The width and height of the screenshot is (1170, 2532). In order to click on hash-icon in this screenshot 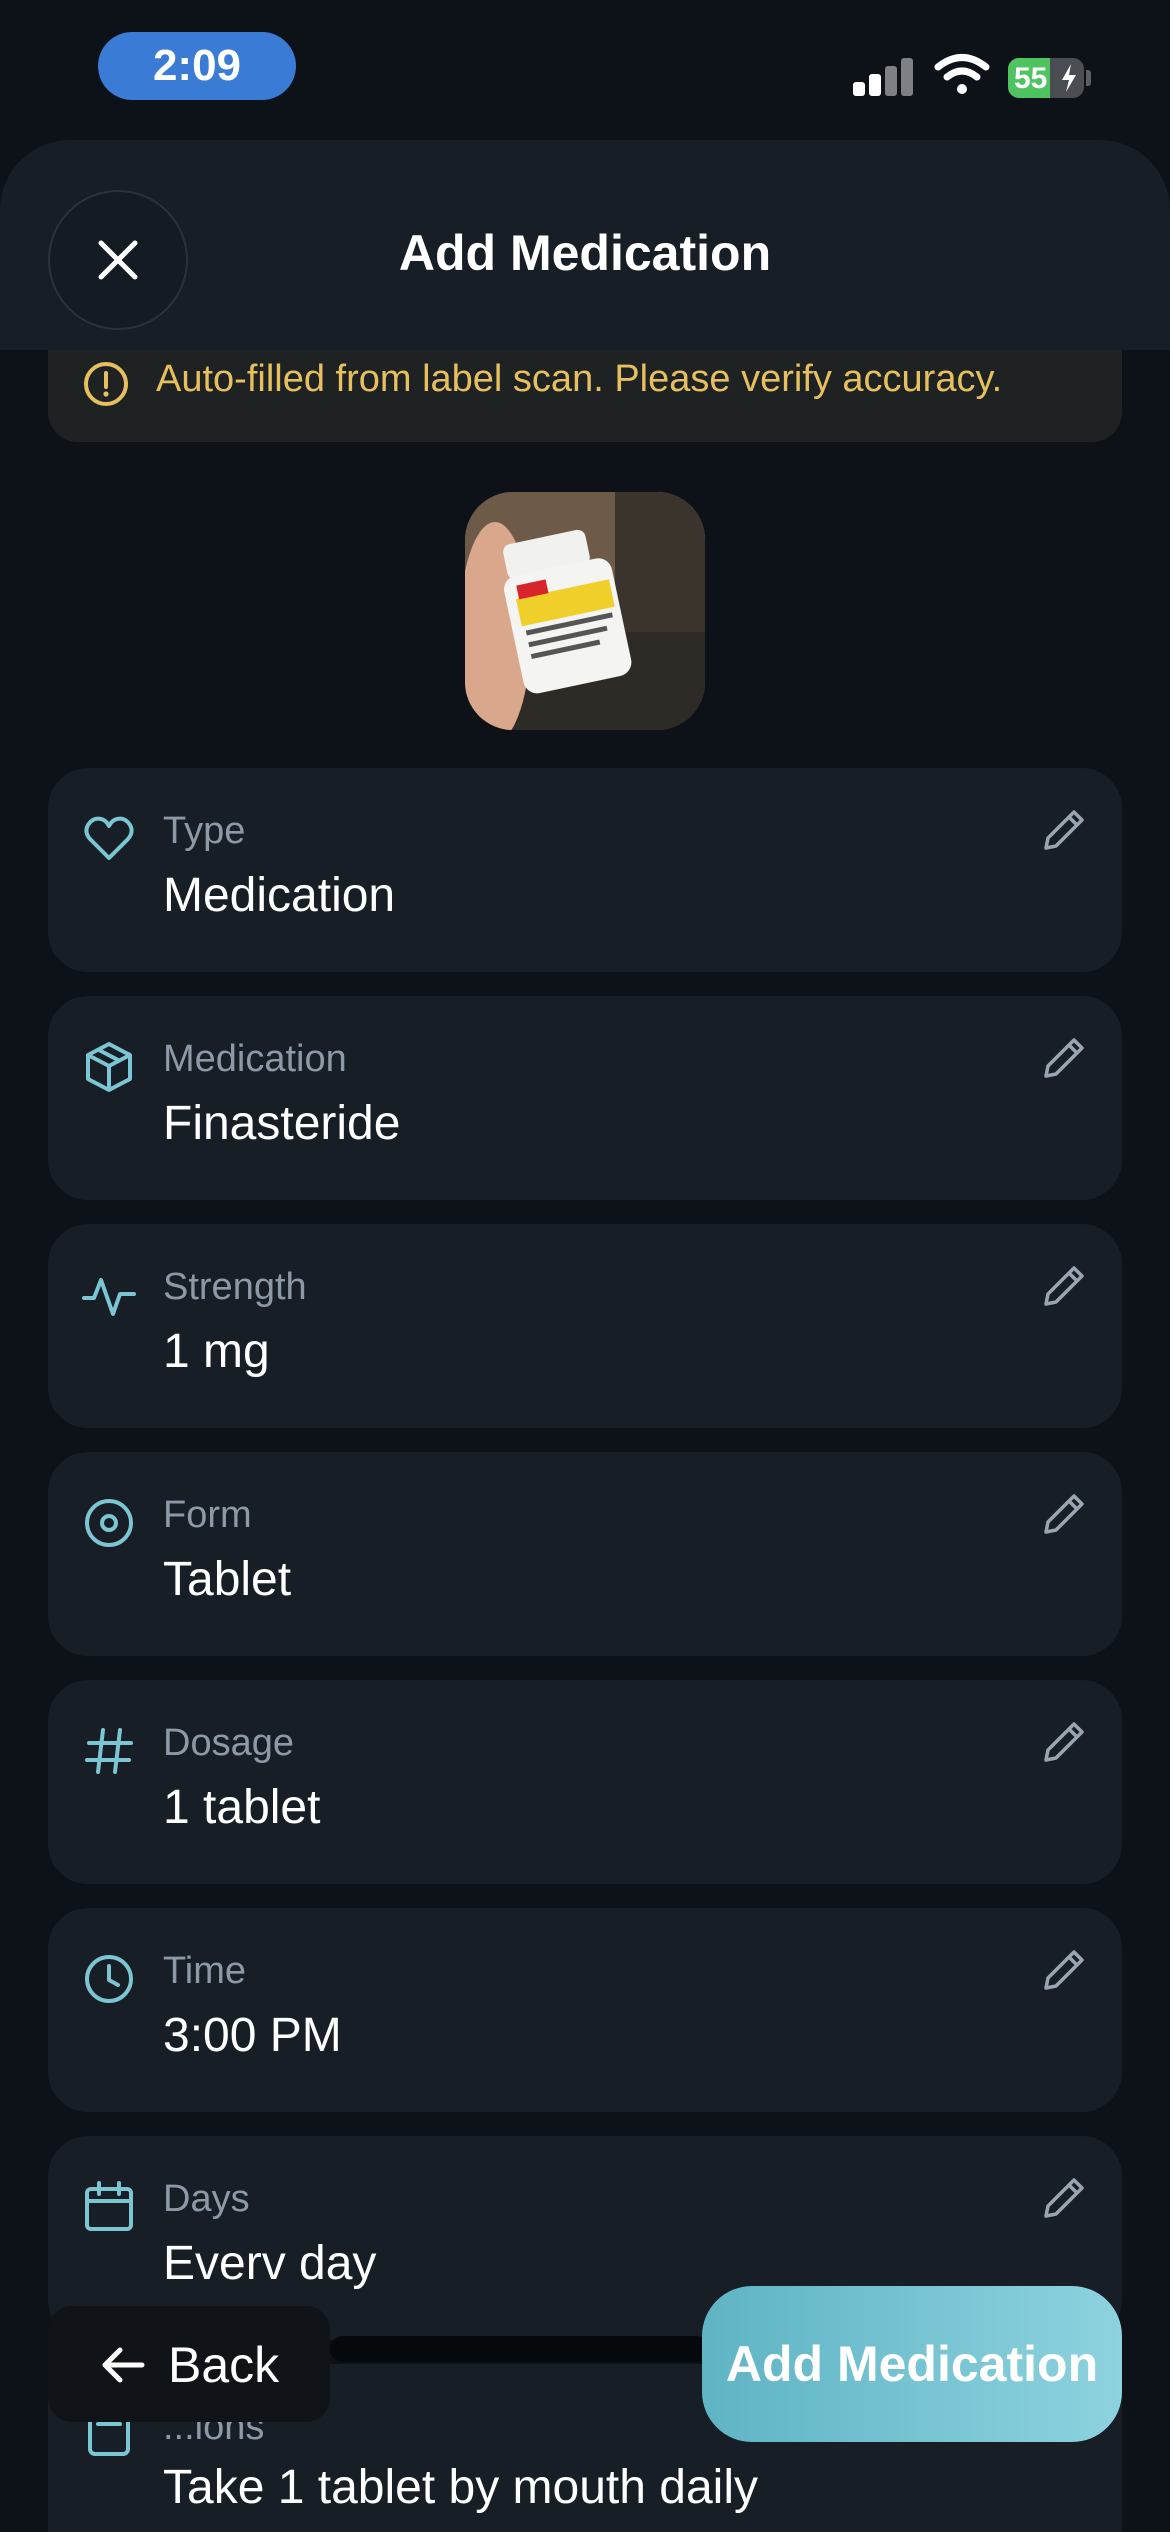, I will do `click(109, 1751)`.